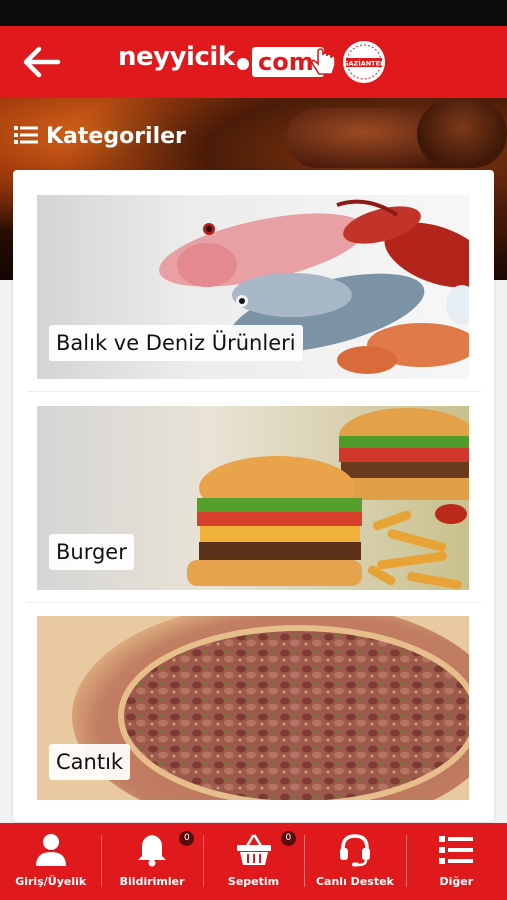 This screenshot has height=900, width=507. I want to click on basket-count-badge: 0, so click(288, 838).